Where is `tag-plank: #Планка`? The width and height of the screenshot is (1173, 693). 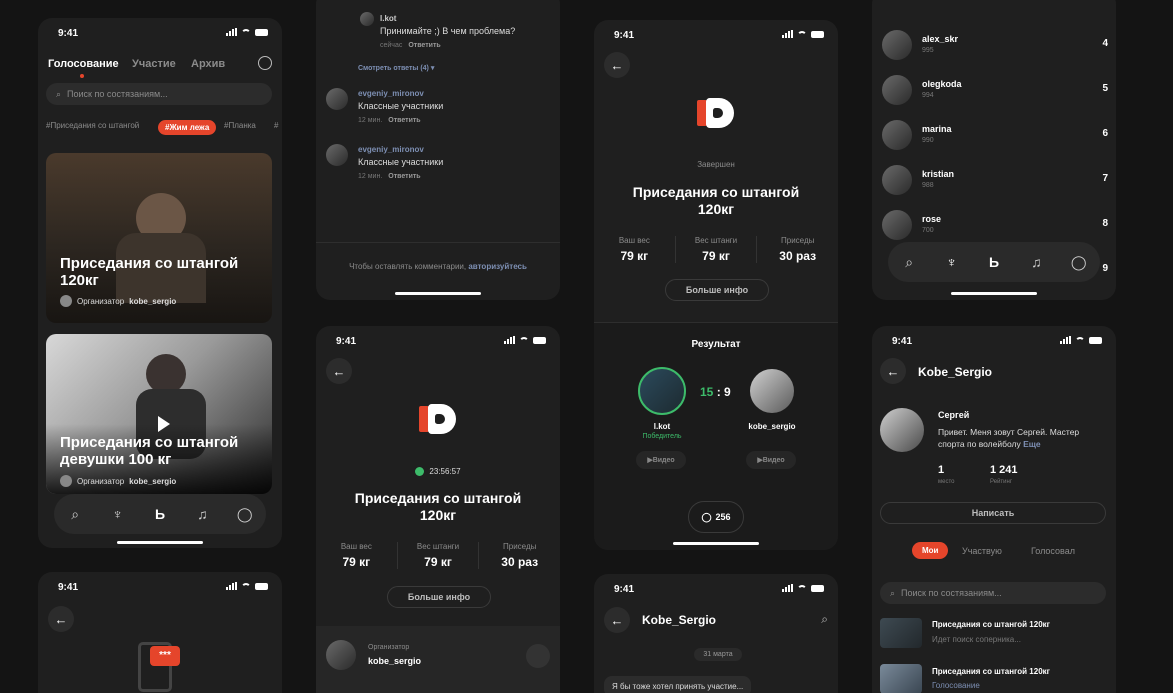
tag-plank: #Планка is located at coordinates (240, 125).